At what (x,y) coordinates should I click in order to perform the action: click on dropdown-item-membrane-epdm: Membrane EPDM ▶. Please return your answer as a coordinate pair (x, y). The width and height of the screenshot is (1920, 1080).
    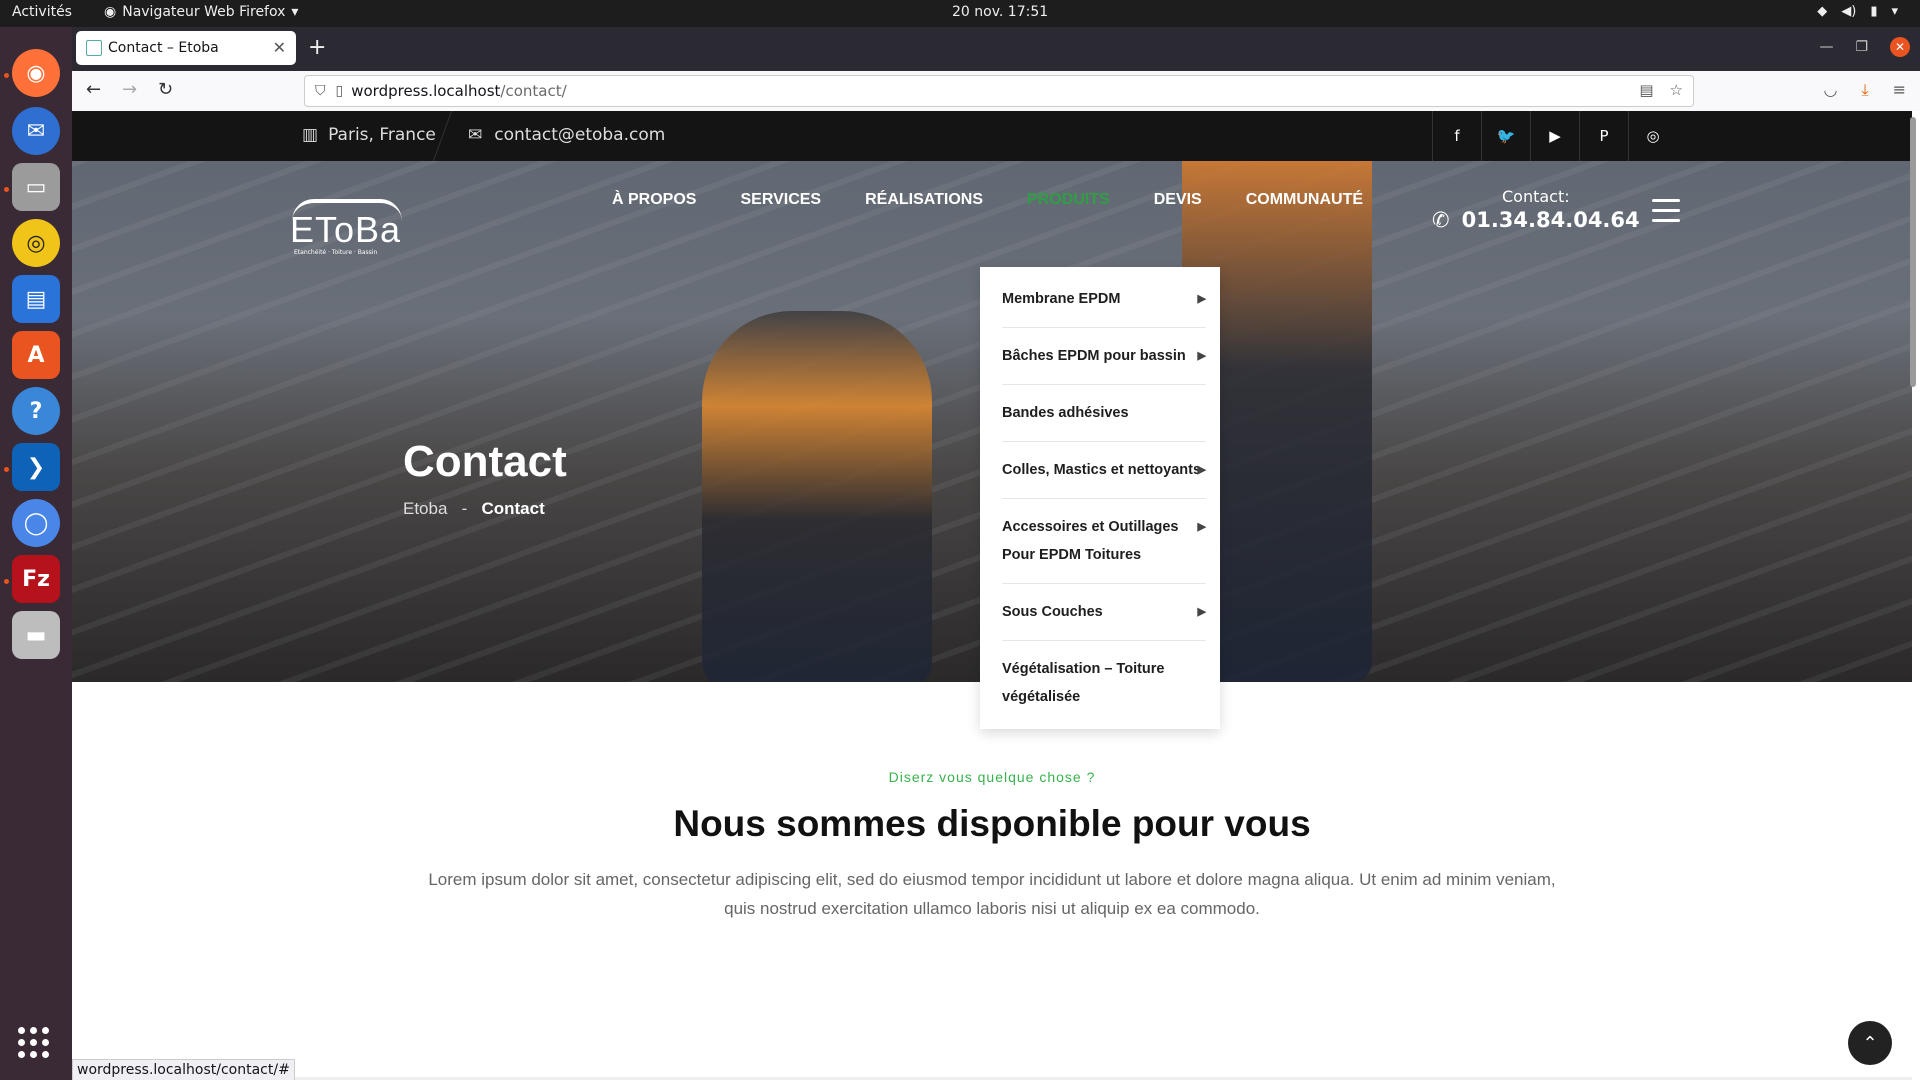
    Looking at the image, I should click on (1104, 299).